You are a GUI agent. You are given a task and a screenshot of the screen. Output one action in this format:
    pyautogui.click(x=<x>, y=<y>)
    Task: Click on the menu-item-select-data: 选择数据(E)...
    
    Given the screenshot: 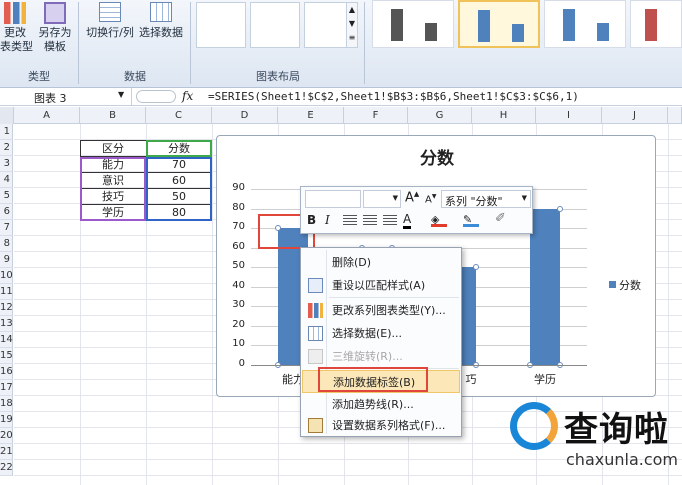 What is the action you would take?
    pyautogui.click(x=381, y=333)
    